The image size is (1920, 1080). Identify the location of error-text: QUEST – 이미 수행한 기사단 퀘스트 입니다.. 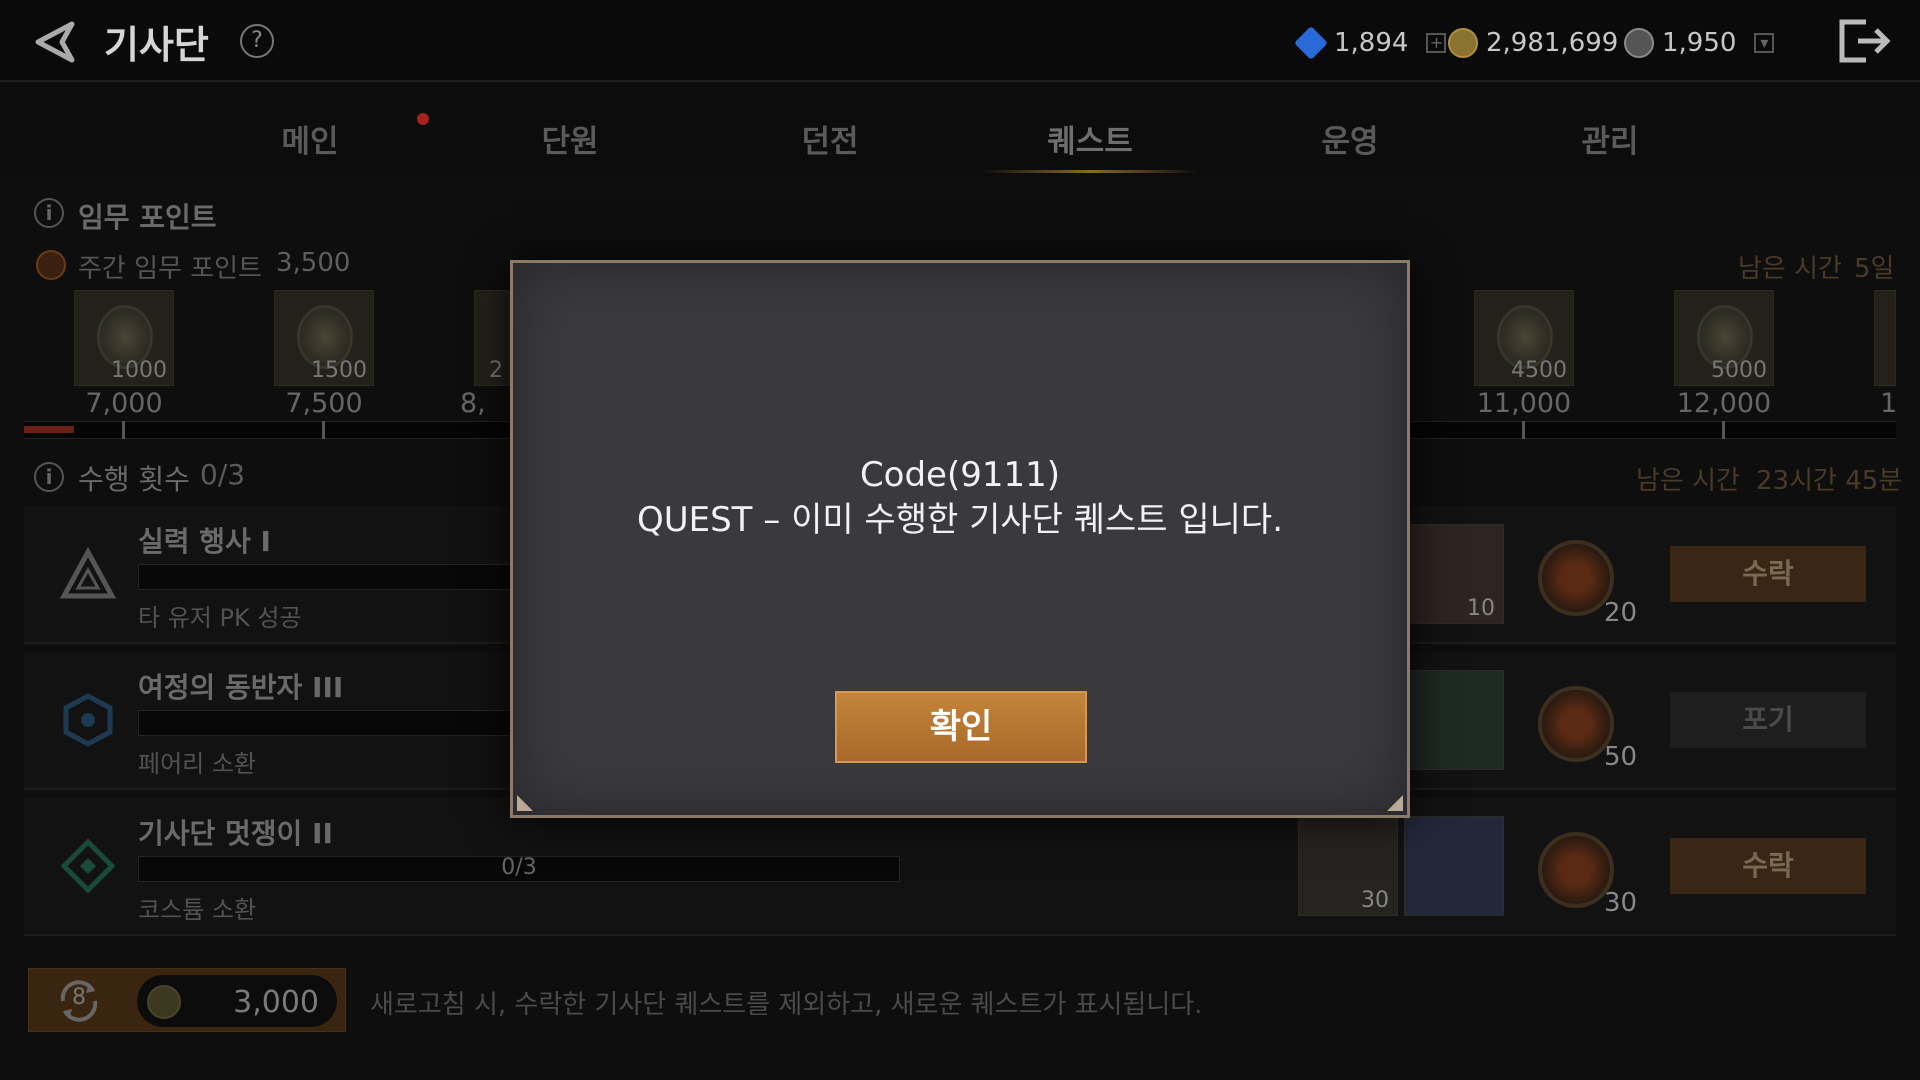
(960, 520).